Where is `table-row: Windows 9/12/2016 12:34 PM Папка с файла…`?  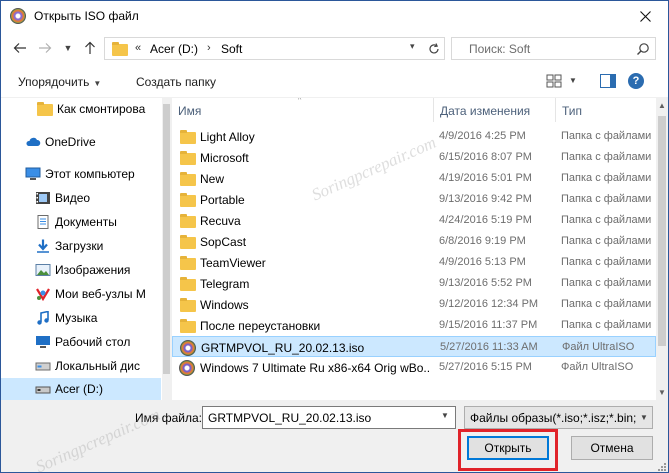
table-row: Windows 9/12/2016 12:34 PM Папка с файла… is located at coordinates (414, 304).